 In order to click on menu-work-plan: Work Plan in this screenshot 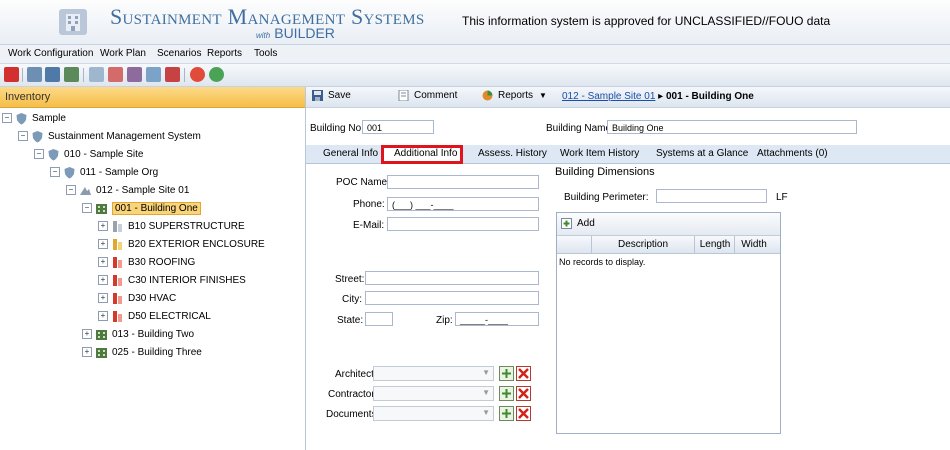, I will do `click(123, 53)`.